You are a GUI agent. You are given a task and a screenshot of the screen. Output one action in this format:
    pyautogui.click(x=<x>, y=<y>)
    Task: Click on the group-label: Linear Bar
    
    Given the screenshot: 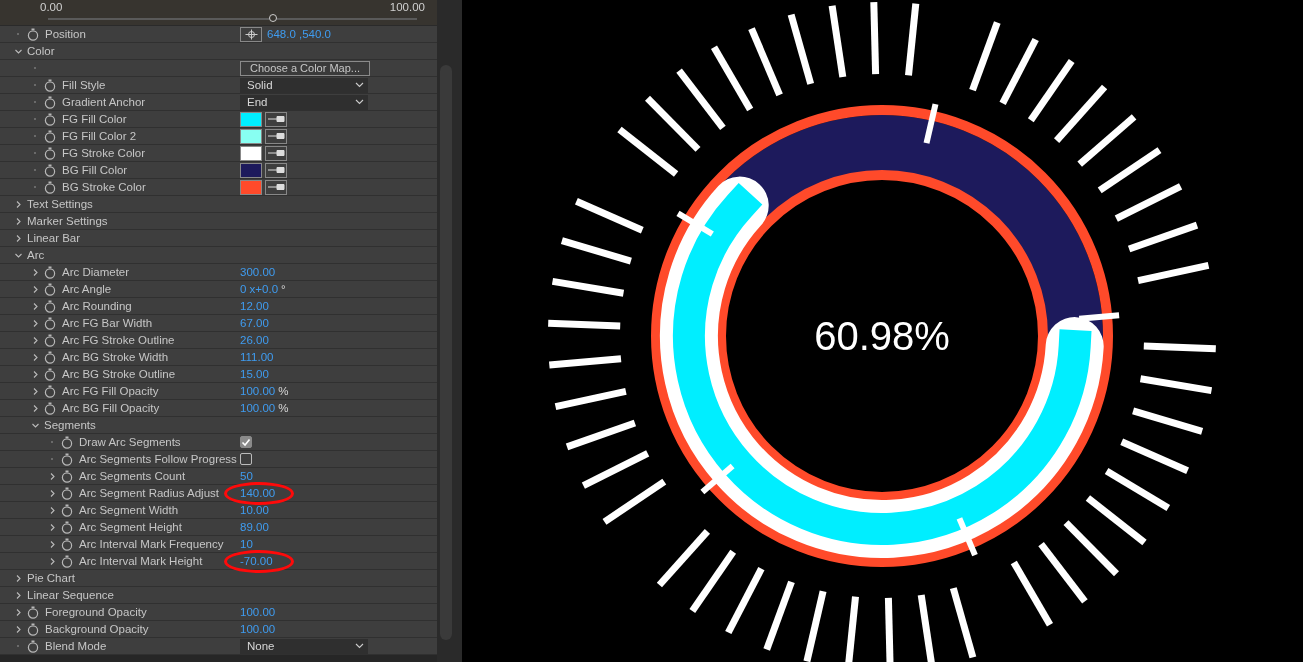 What is the action you would take?
    pyautogui.click(x=54, y=238)
    